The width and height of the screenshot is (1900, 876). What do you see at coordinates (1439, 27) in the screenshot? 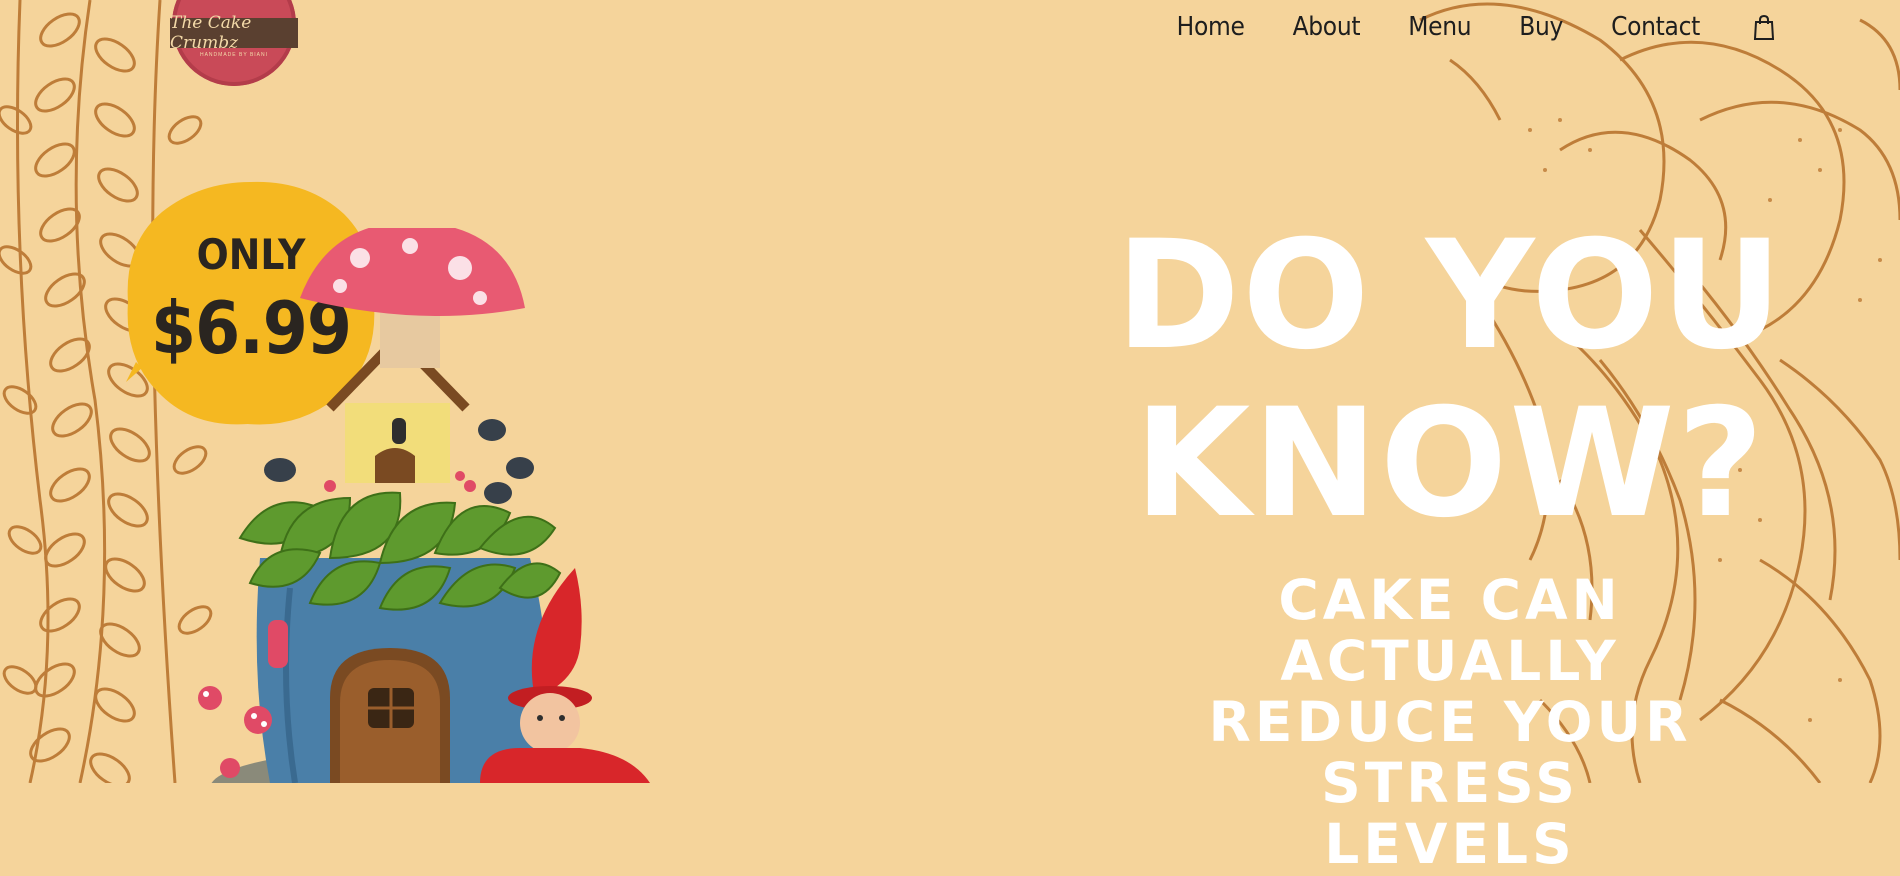
I see `nav-menu: Menu` at bounding box center [1439, 27].